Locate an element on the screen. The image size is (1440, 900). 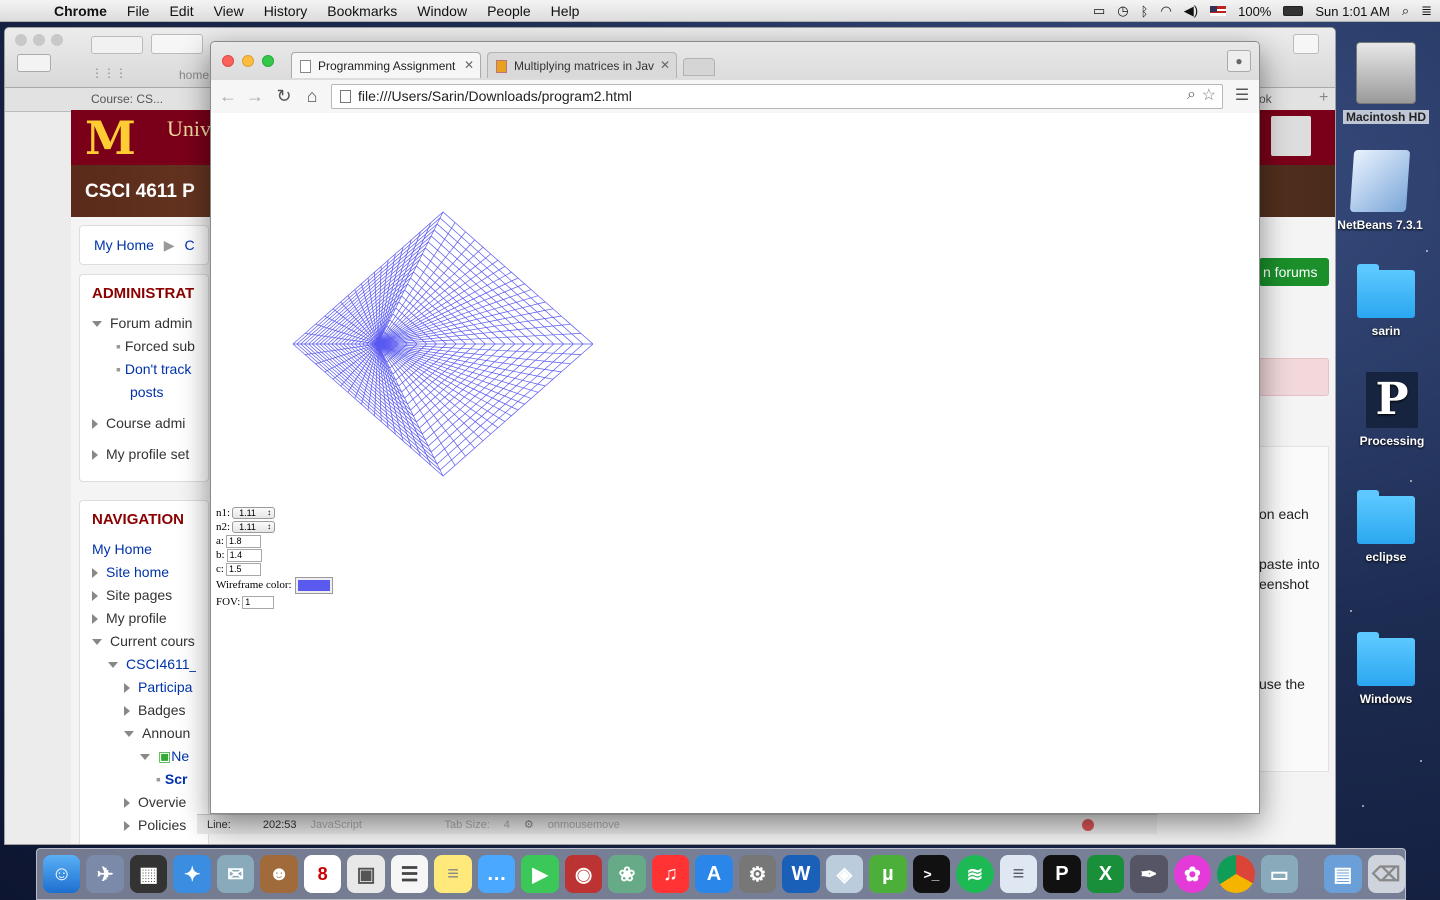
remote-desktop-icon: ▭ is located at coordinates (1279, 874).